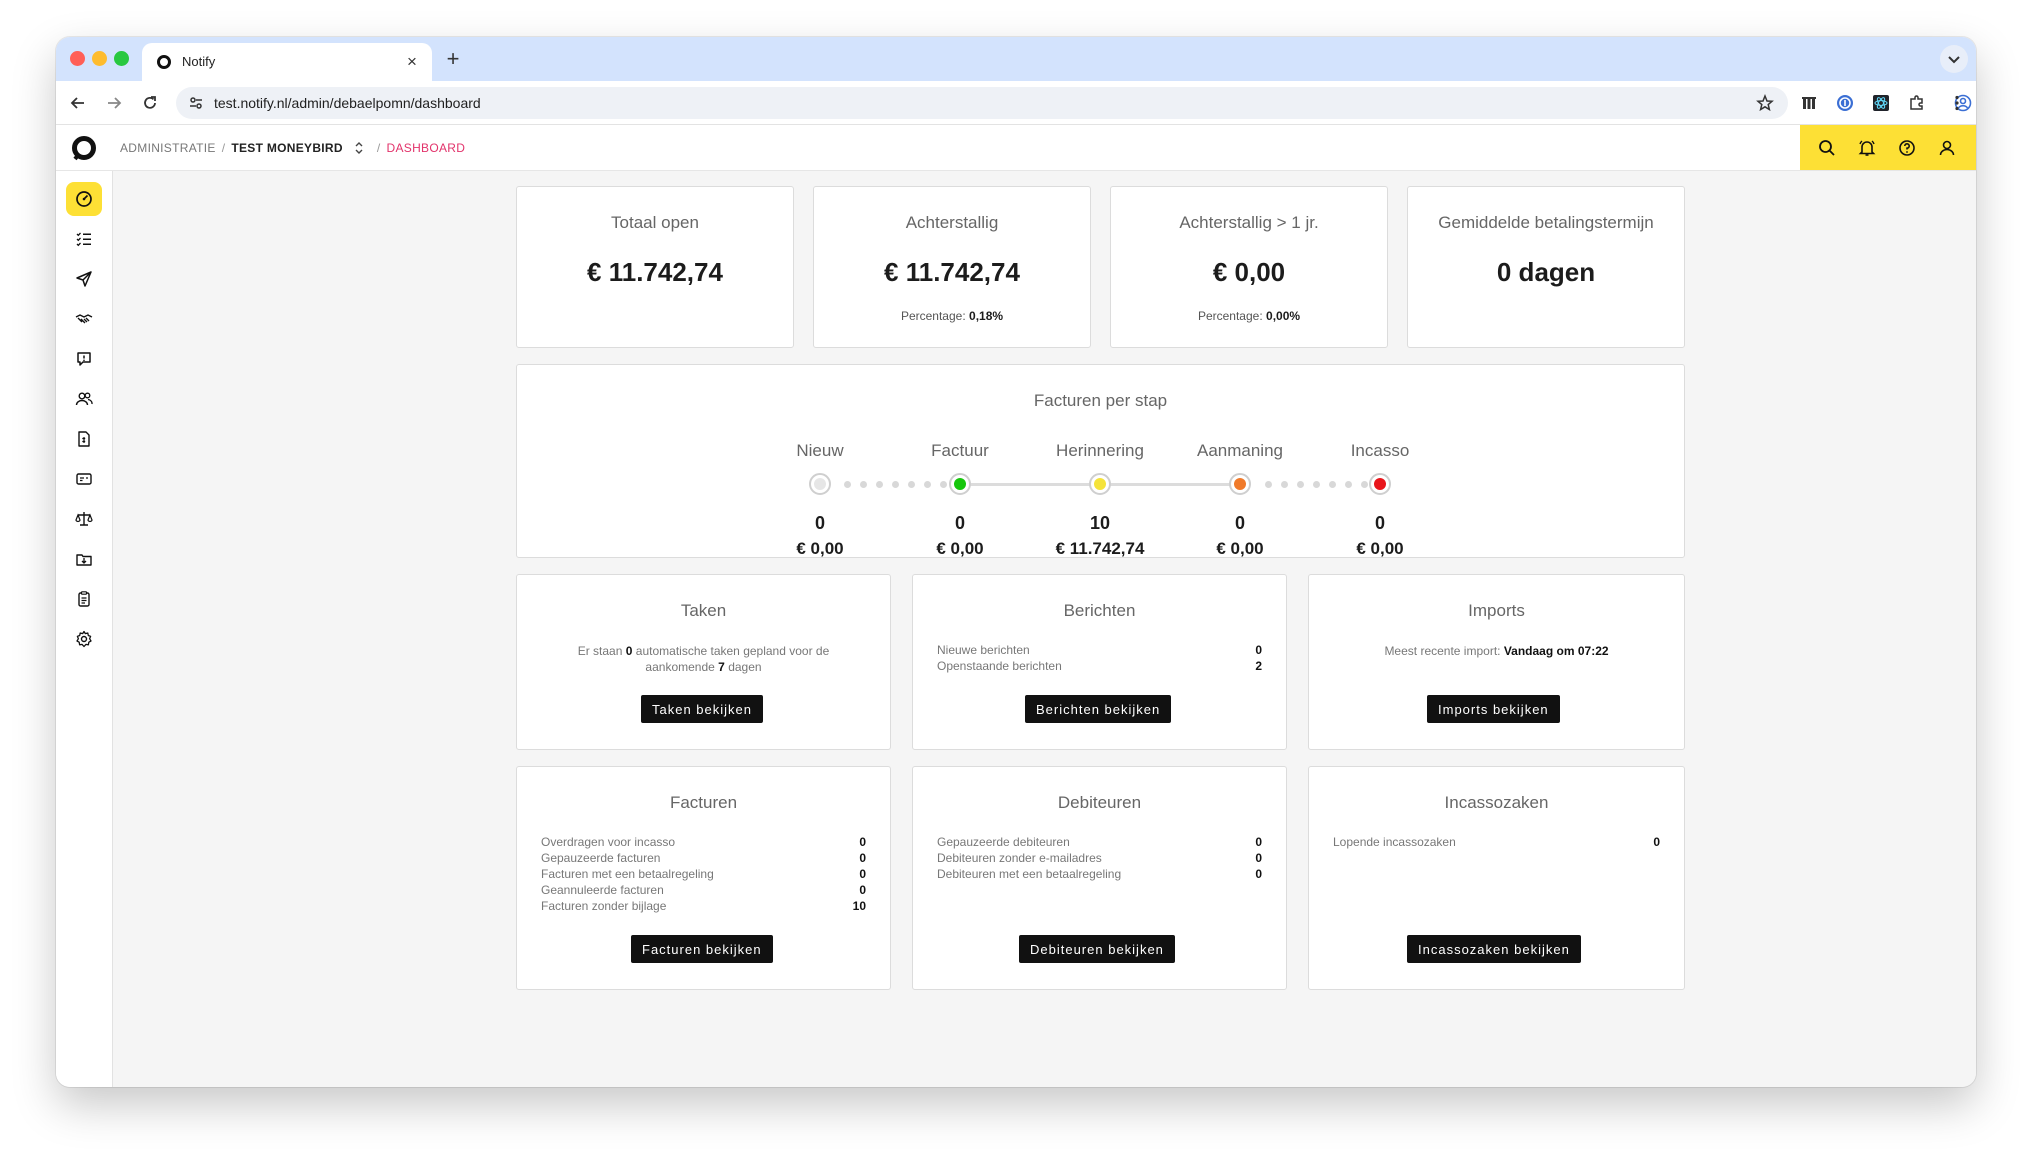 The height and width of the screenshot is (1162, 2032). What do you see at coordinates (1496, 843) in the screenshot?
I see `incassozaken-row: Lopende incassozaken 0` at bounding box center [1496, 843].